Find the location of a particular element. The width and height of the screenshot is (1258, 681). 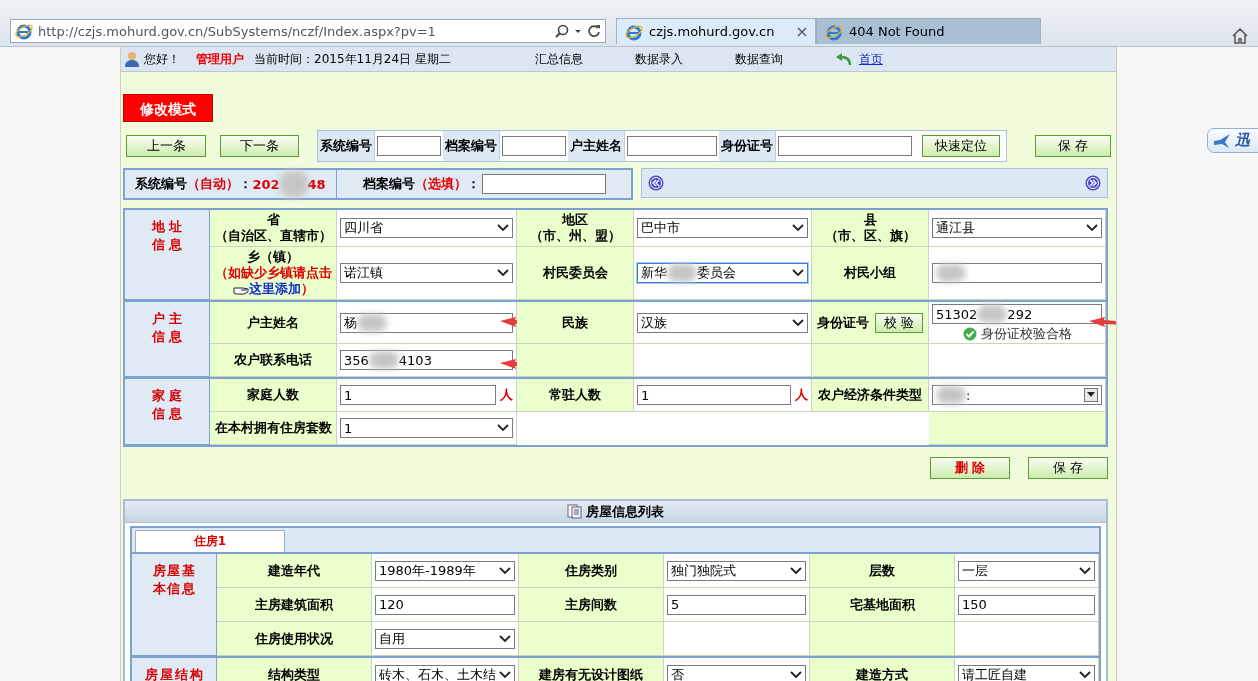

refresh-icon is located at coordinates (594, 31).